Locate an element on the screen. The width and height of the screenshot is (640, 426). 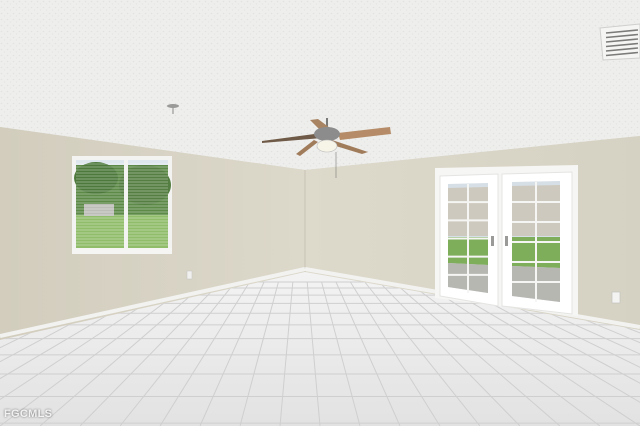
window-grass is located at coordinates (122, 231).